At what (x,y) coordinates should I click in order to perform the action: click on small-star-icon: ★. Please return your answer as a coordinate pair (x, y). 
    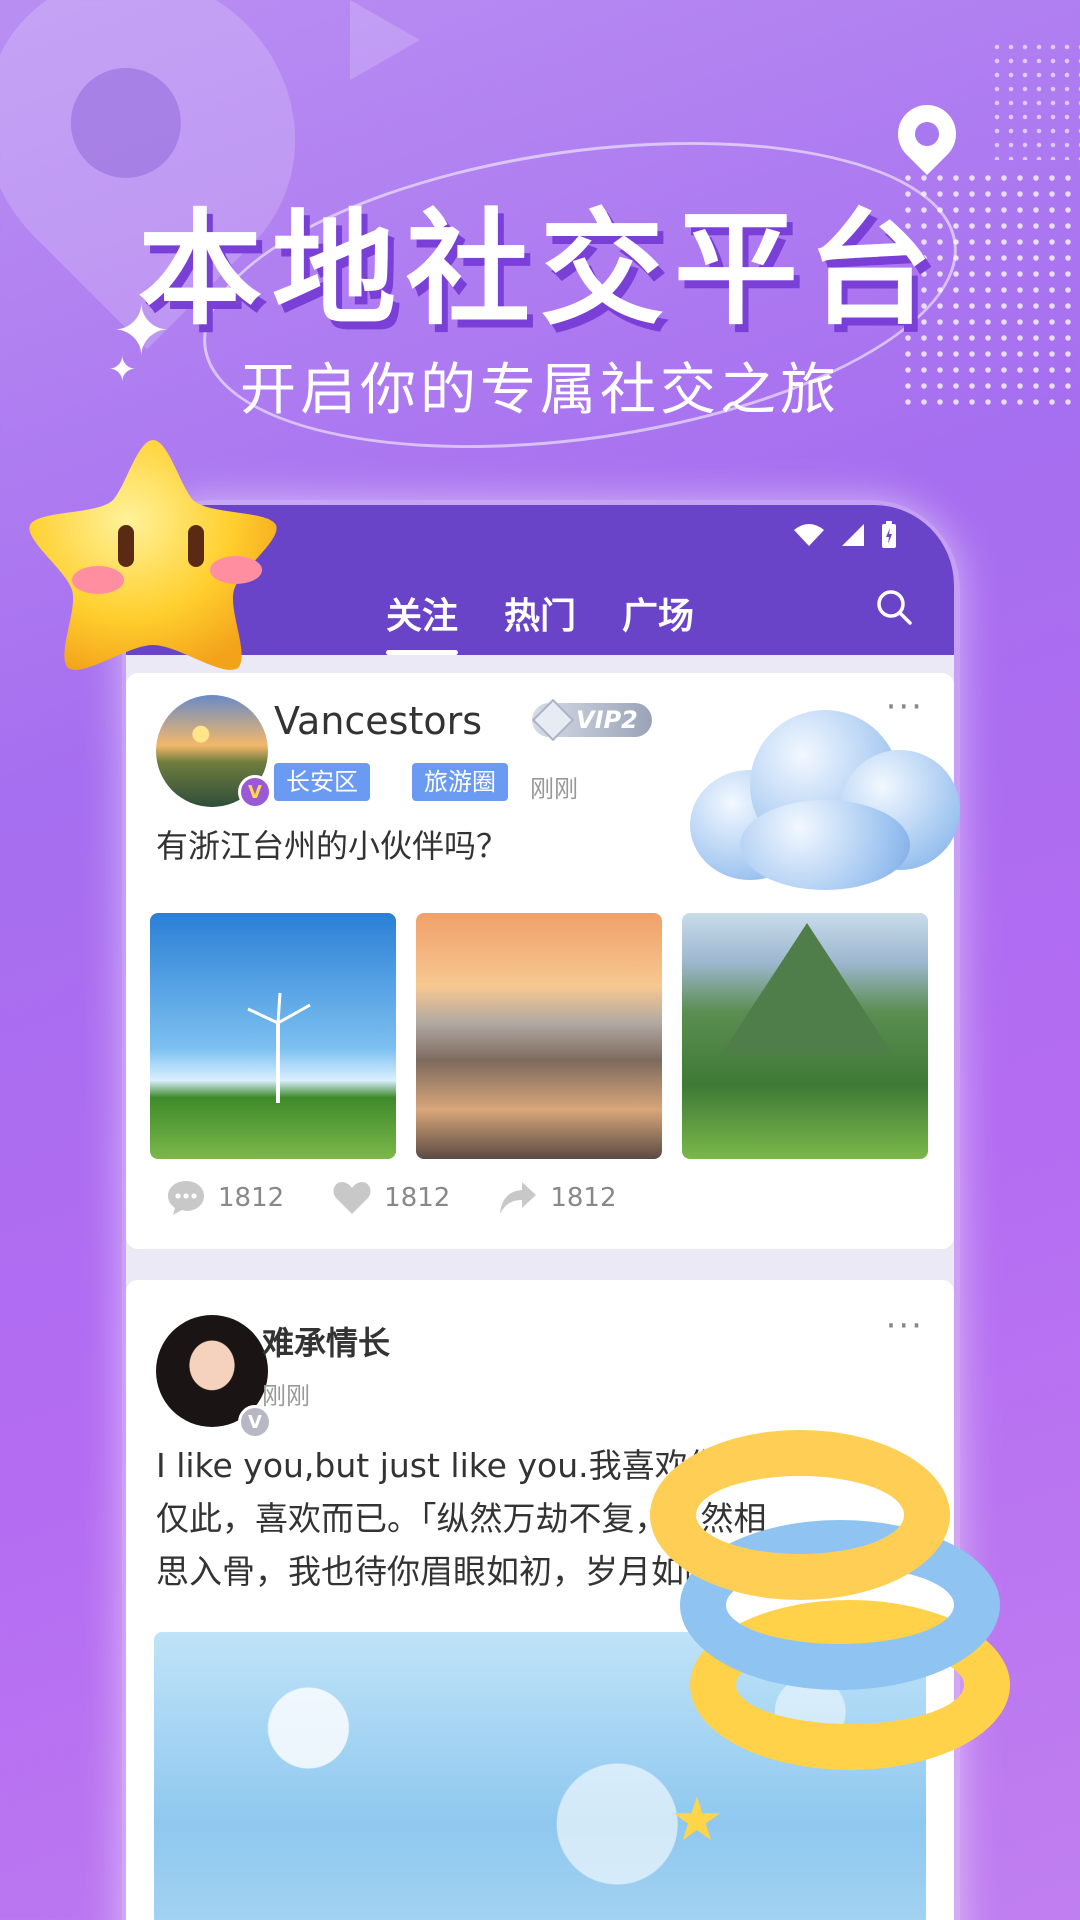
    Looking at the image, I should click on (697, 1820).